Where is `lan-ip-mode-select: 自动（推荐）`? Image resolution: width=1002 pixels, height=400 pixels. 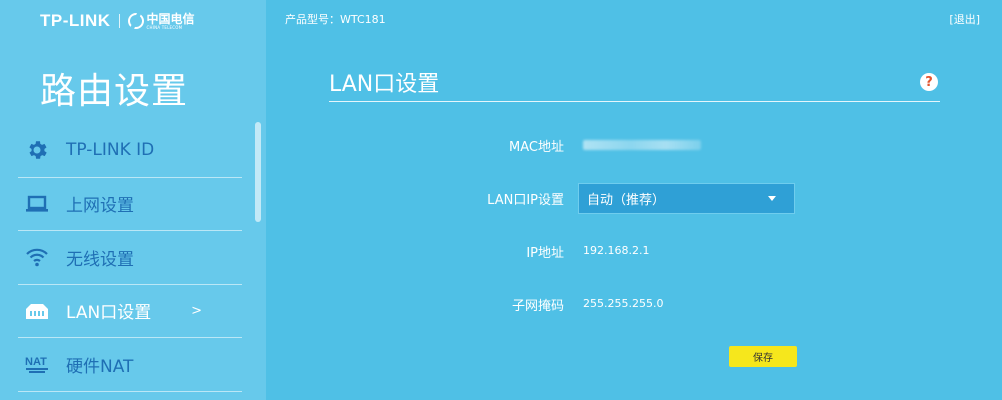
lan-ip-mode-select: 自动（推荐） is located at coordinates (686, 198).